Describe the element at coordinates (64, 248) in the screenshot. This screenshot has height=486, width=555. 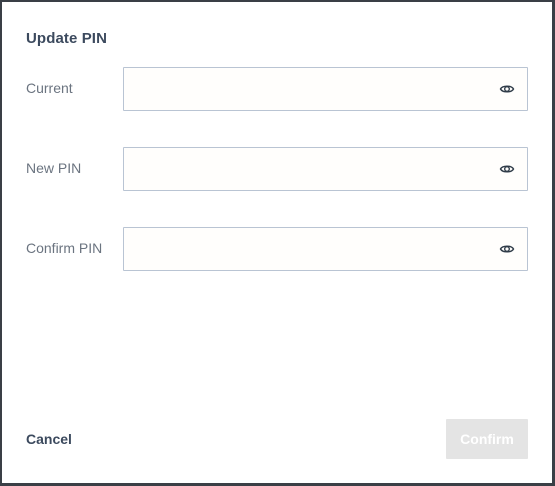
I see `confirm-pin-label: Confirm PIN` at that location.